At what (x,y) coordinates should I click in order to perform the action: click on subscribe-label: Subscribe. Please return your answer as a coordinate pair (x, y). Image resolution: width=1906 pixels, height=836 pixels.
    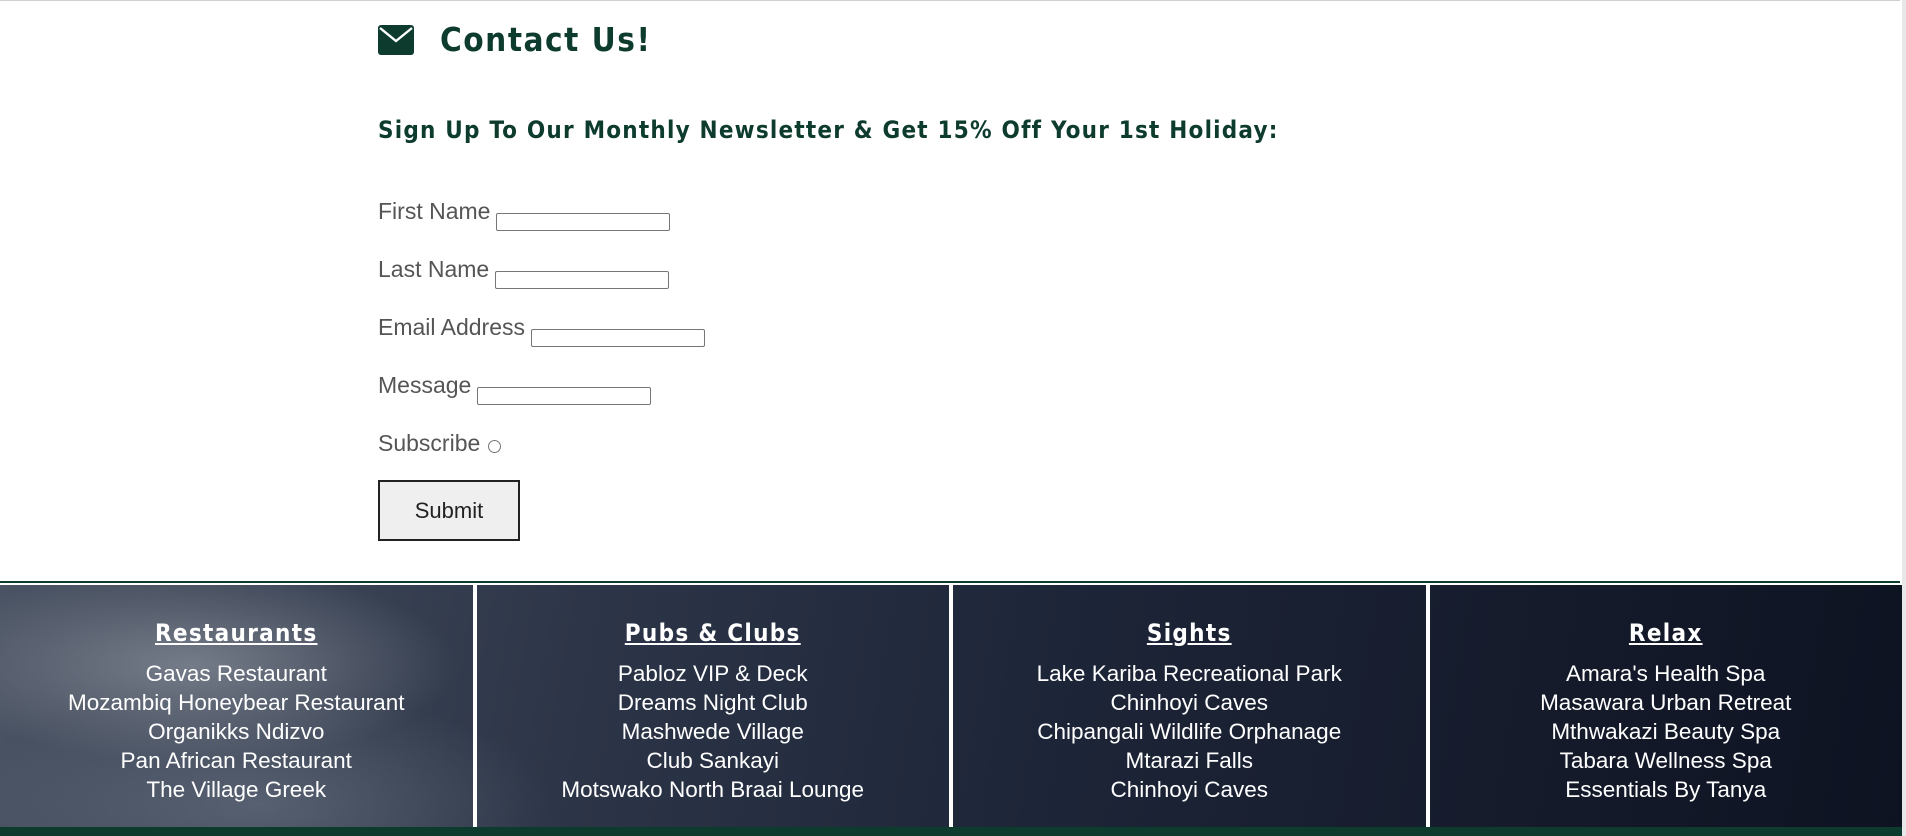
    Looking at the image, I should click on (429, 443).